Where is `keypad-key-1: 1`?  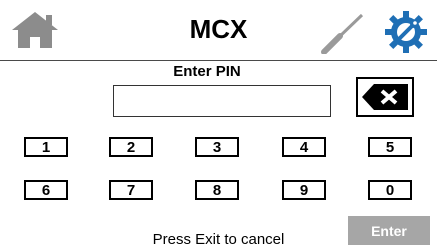 keypad-key-1: 1 is located at coordinates (46, 147).